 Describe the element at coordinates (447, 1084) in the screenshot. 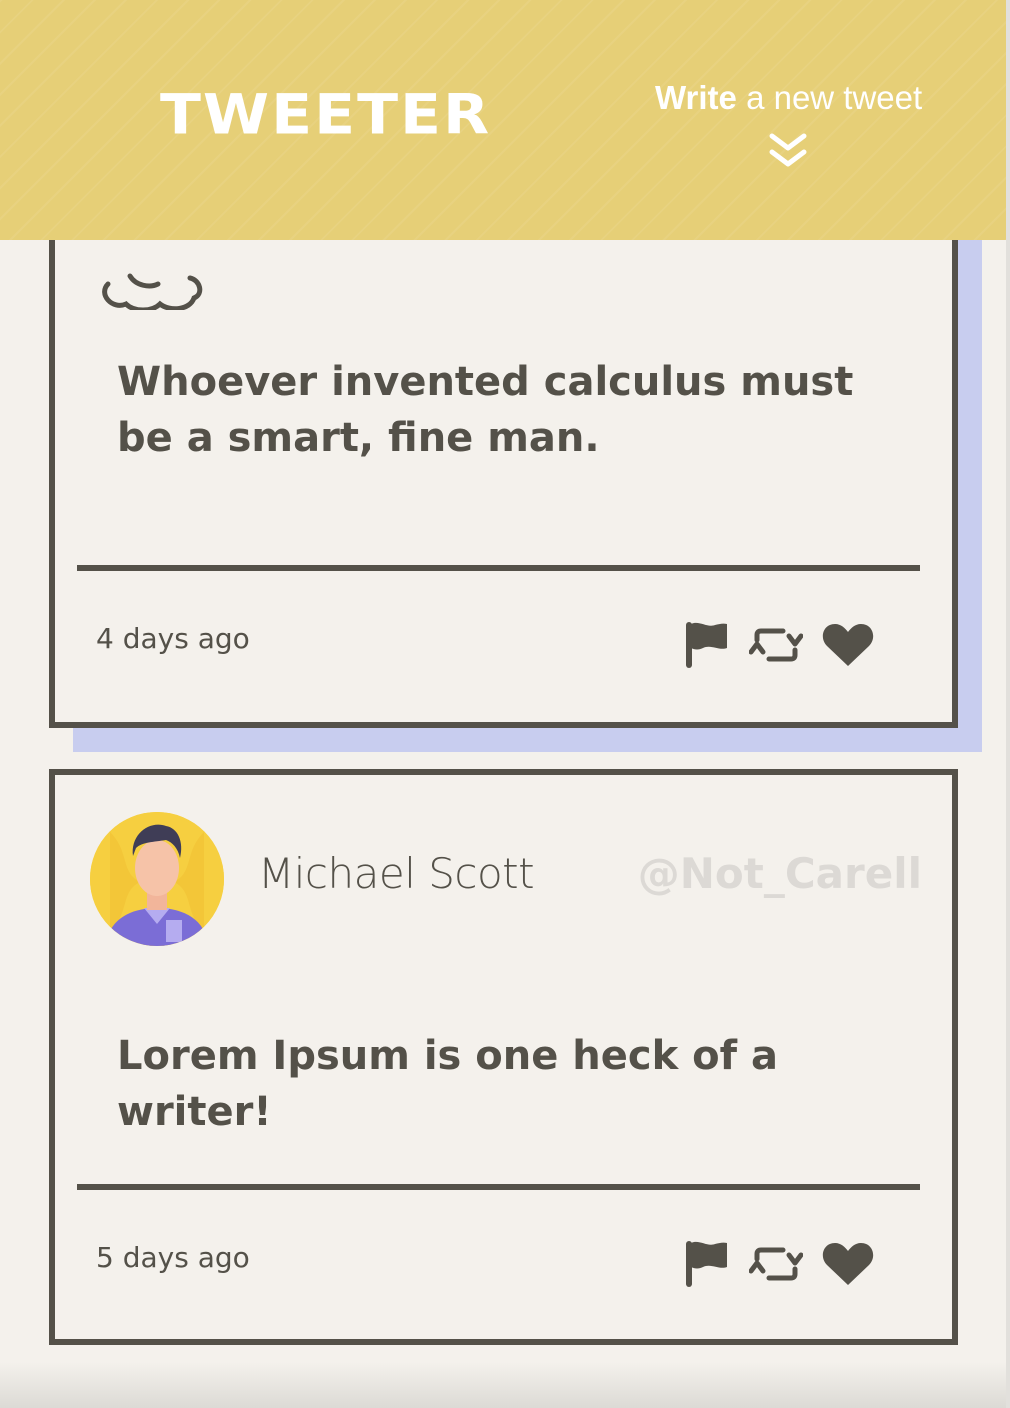

I see `tweet-content: Lorem Ipsum is one heck of a writer!` at that location.